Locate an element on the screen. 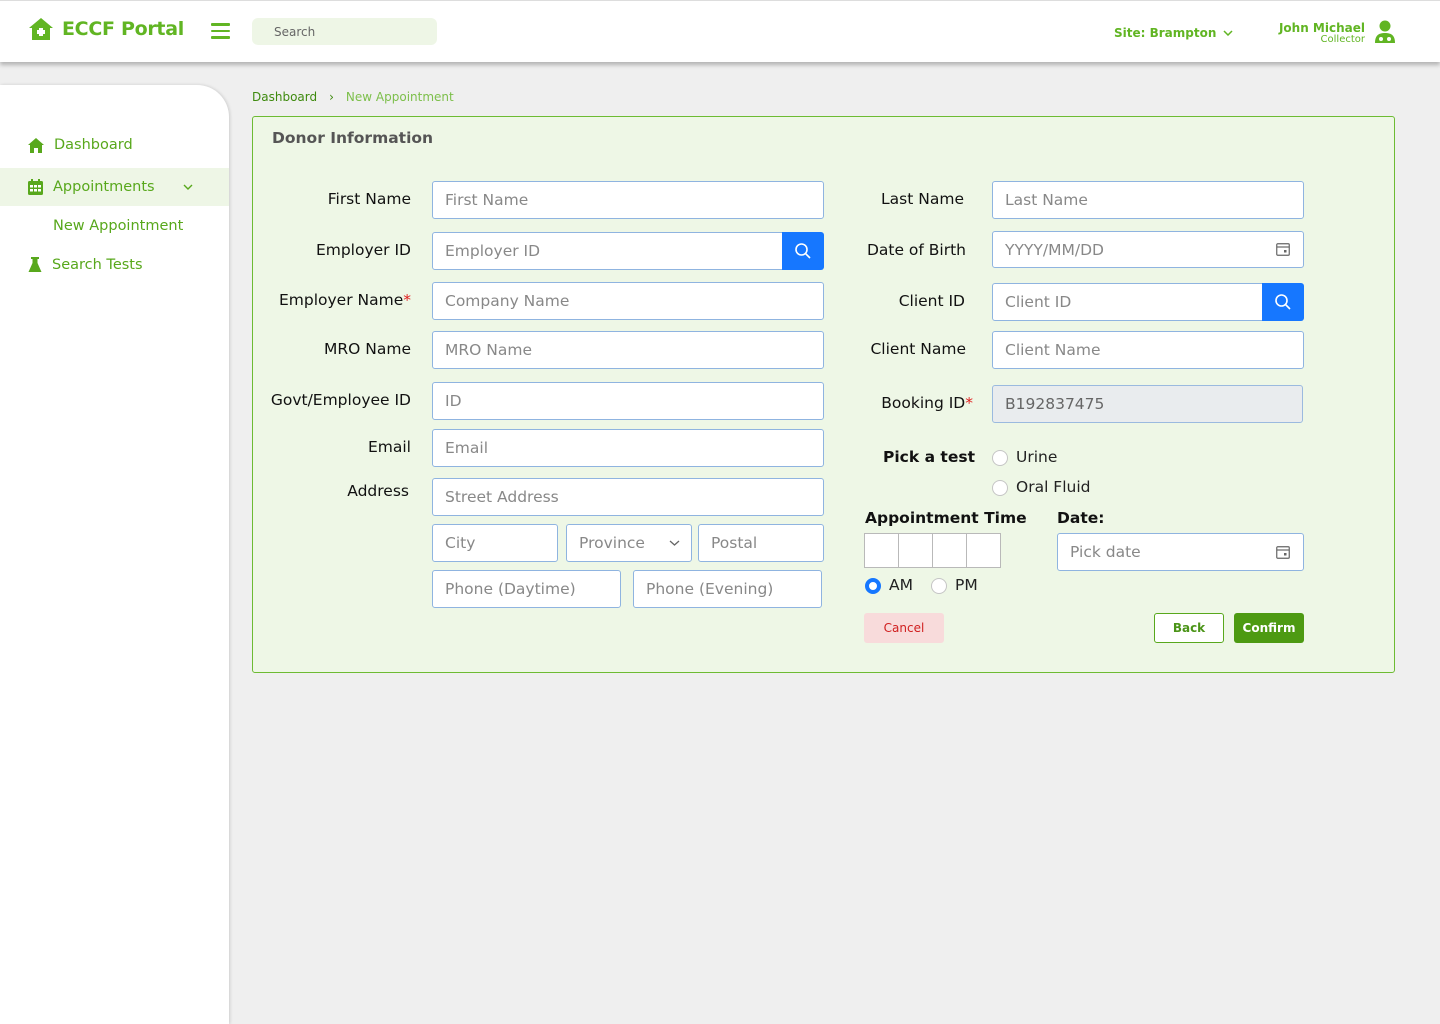 This screenshot has width=1440, height=1024. postal-input is located at coordinates (761, 543).